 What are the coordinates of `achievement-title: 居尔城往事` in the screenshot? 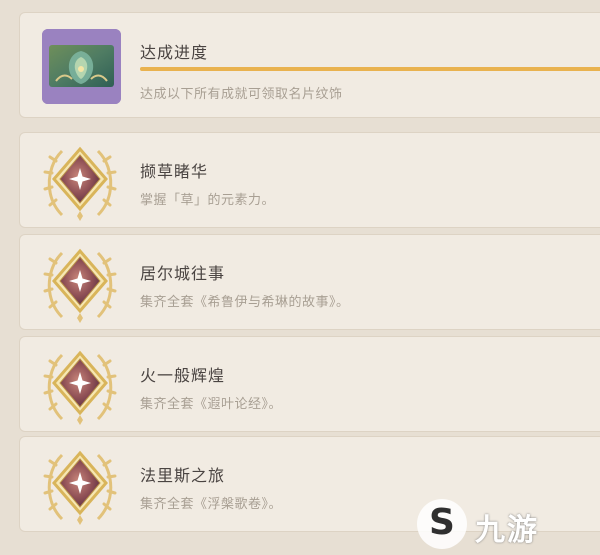 It's located at (183, 273).